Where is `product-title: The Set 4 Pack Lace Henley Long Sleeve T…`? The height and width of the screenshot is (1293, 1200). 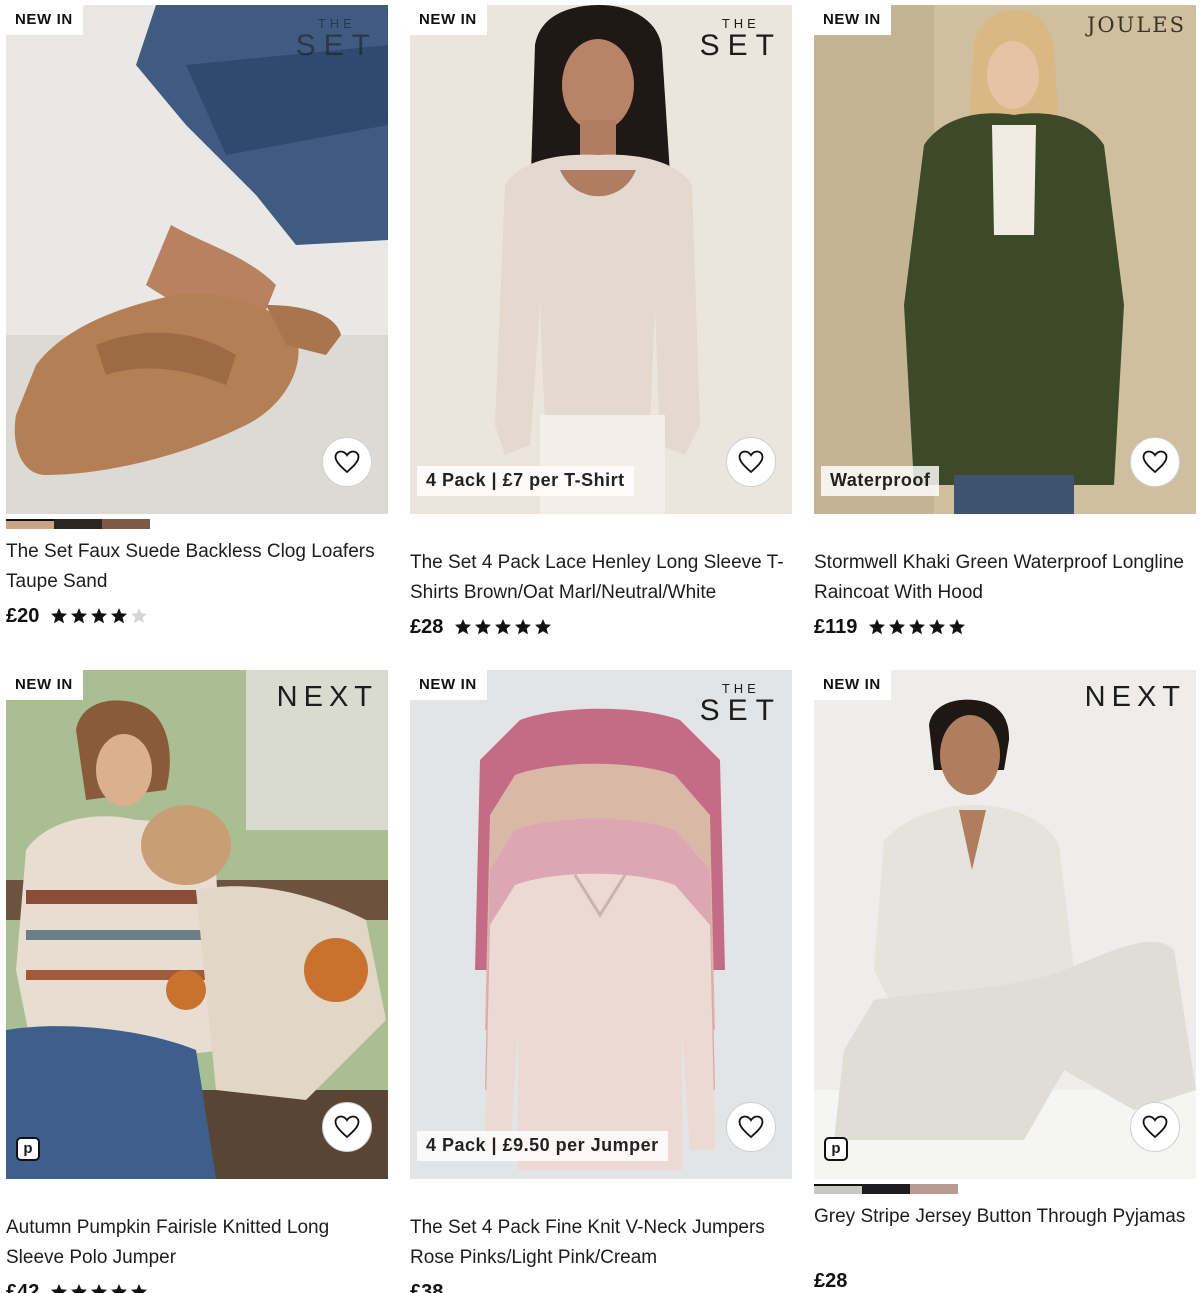
product-title: The Set 4 Pack Lace Henley Long Sleeve T… is located at coordinates (601, 578).